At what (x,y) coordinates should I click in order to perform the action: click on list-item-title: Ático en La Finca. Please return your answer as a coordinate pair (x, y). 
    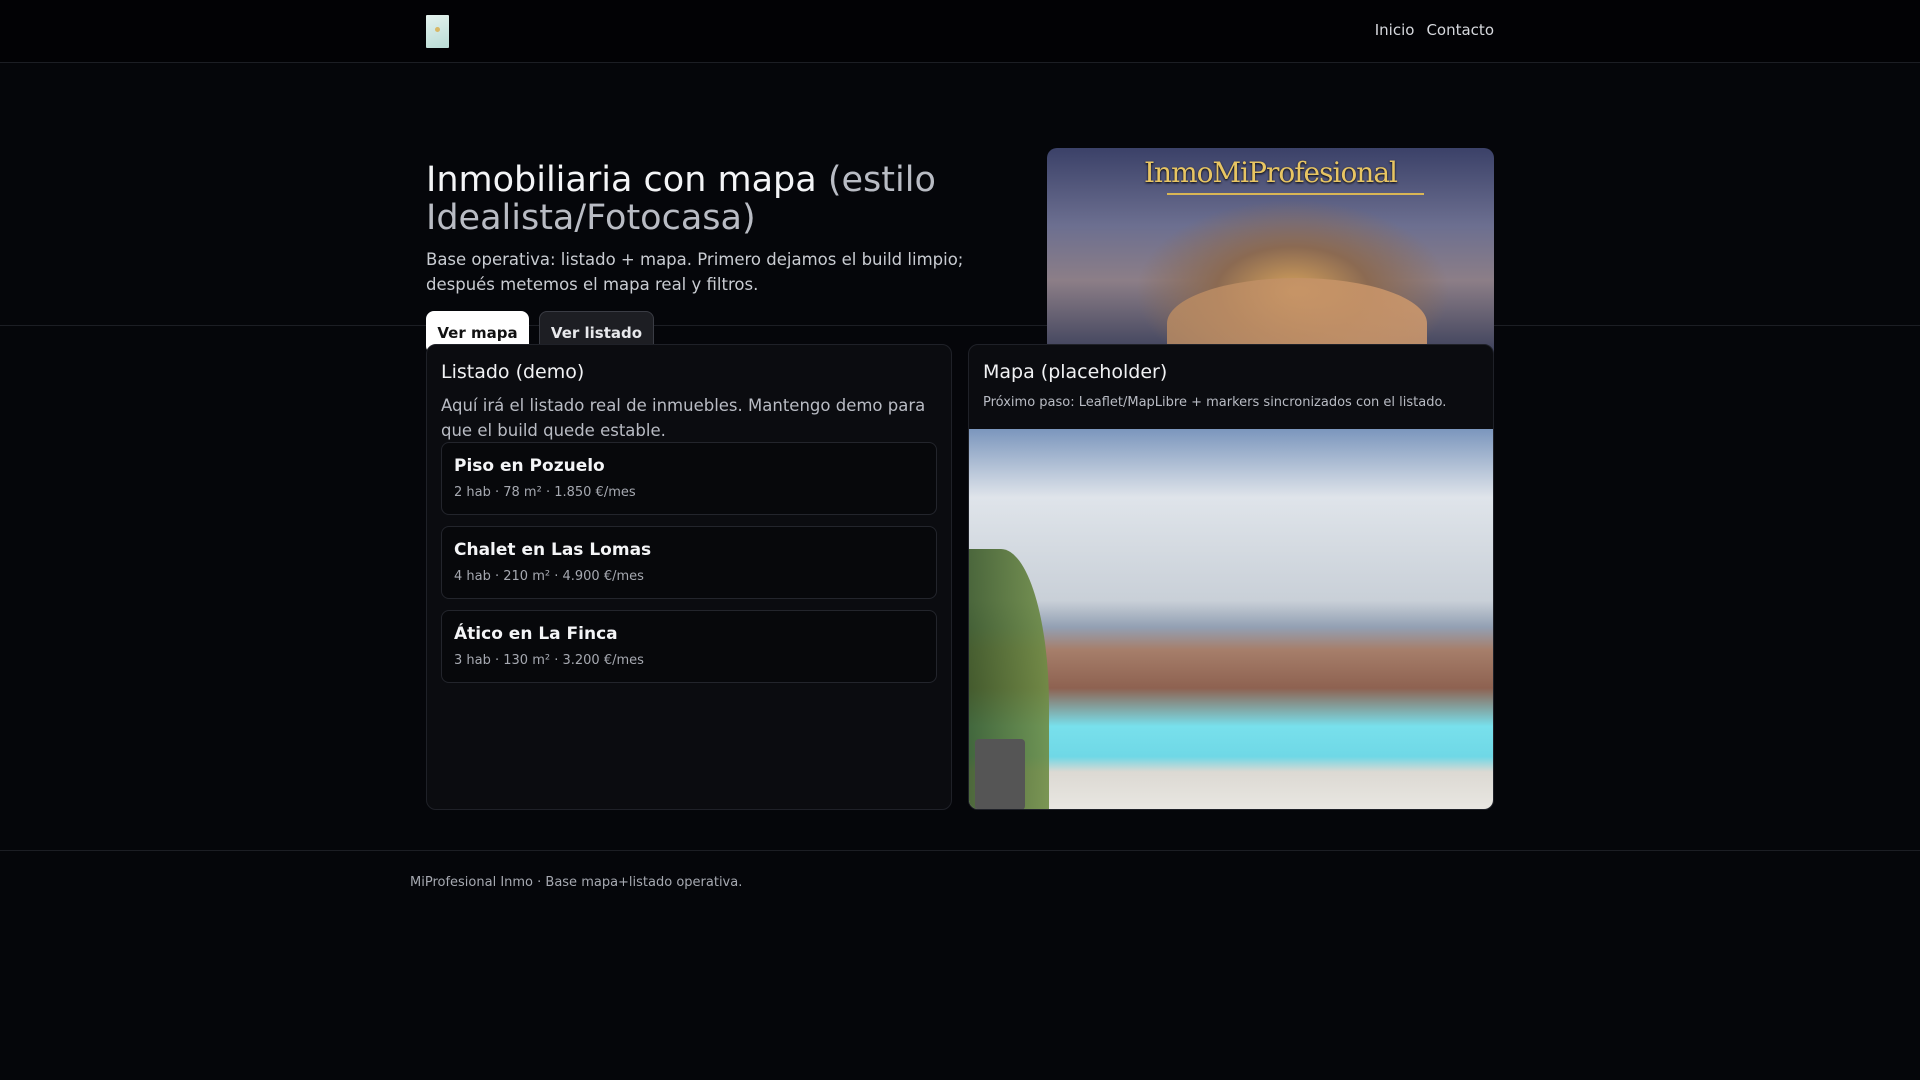
    Looking at the image, I should click on (536, 634).